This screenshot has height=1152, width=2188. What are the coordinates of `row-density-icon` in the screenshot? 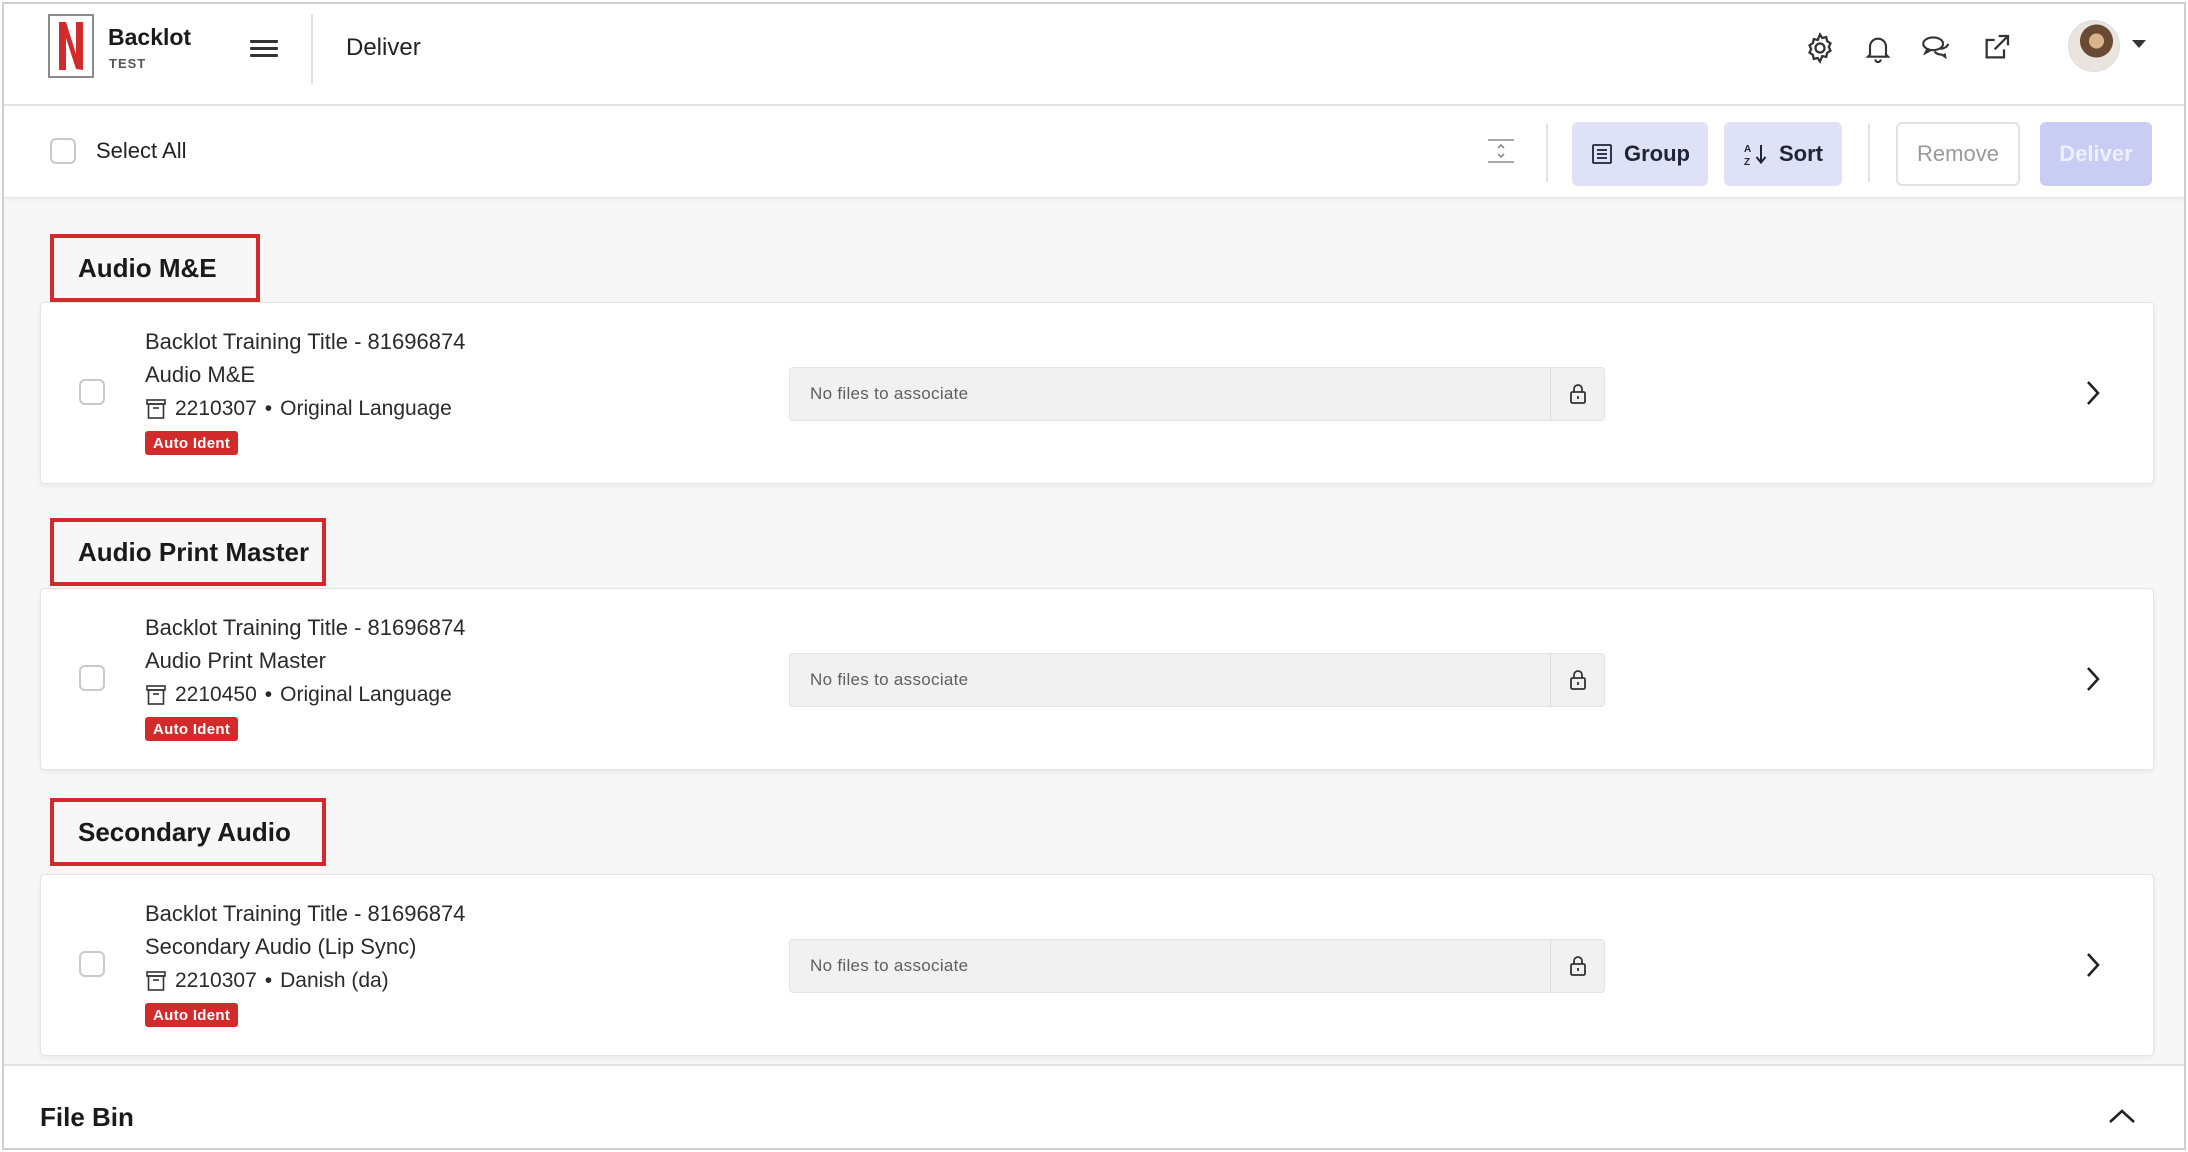 It's located at (1501, 151).